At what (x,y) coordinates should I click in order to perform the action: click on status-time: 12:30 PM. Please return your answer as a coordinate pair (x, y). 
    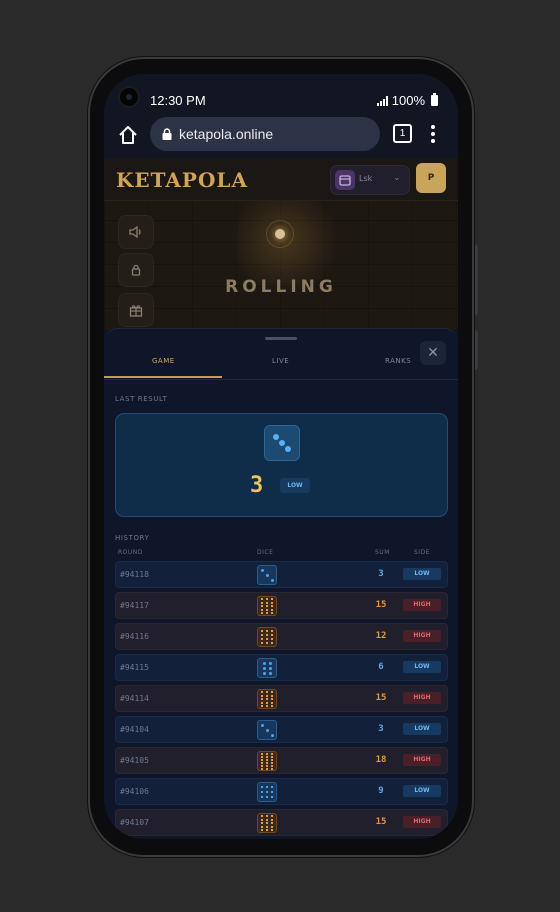
    Looking at the image, I should click on (178, 100).